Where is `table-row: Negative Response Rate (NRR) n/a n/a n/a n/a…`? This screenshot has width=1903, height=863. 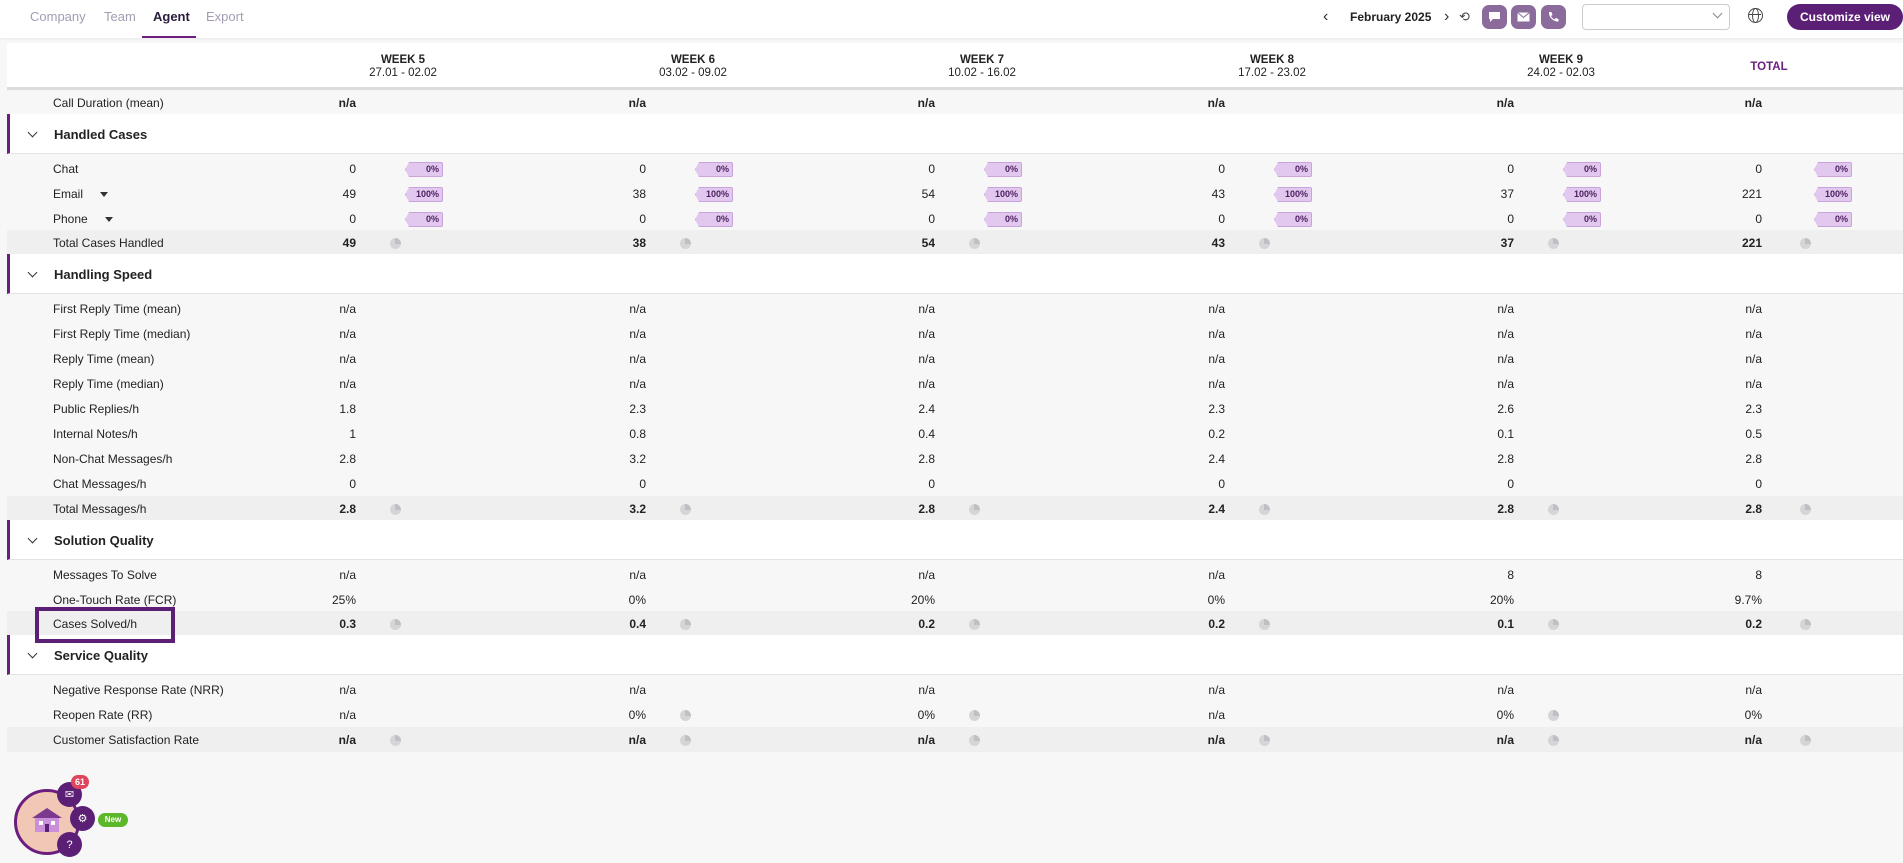
table-row: Negative Response Rate (NRR) n/a n/a n/a n/a… is located at coordinates (955, 689).